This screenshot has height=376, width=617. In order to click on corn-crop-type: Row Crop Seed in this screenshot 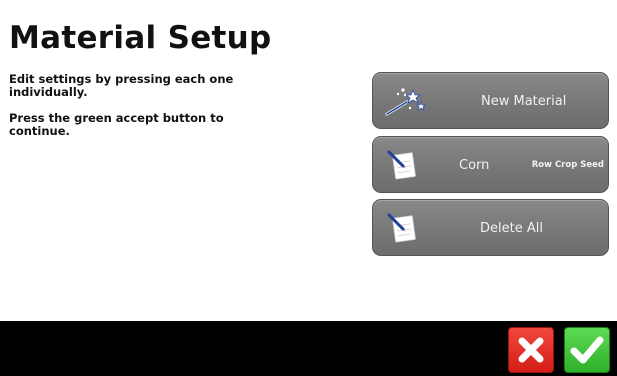, I will do `click(567, 165)`.